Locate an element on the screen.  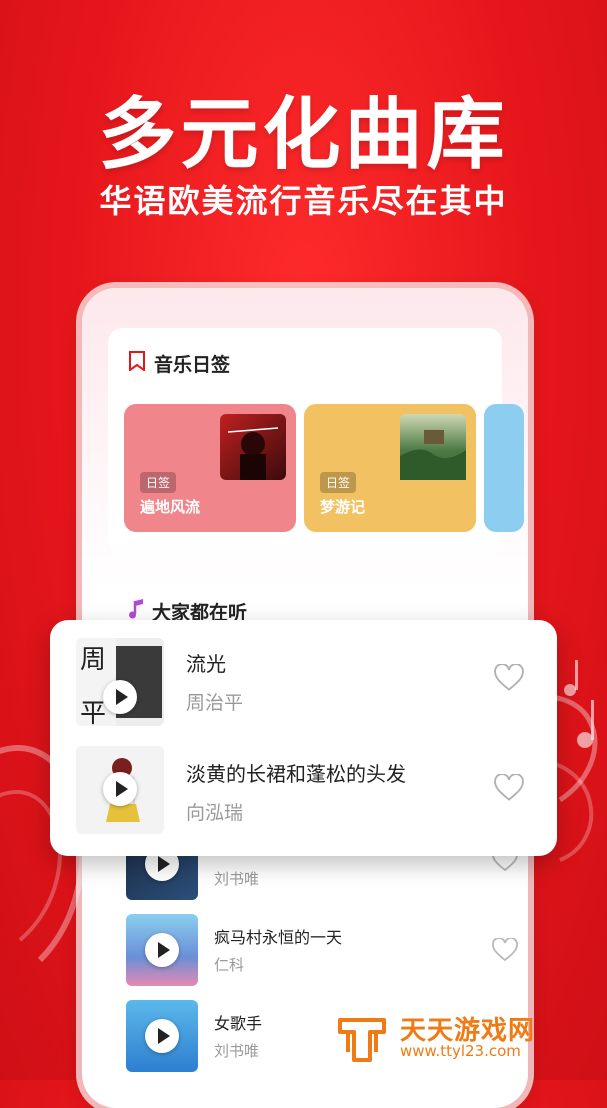
watermark-logo-icon is located at coordinates (362, 1040).